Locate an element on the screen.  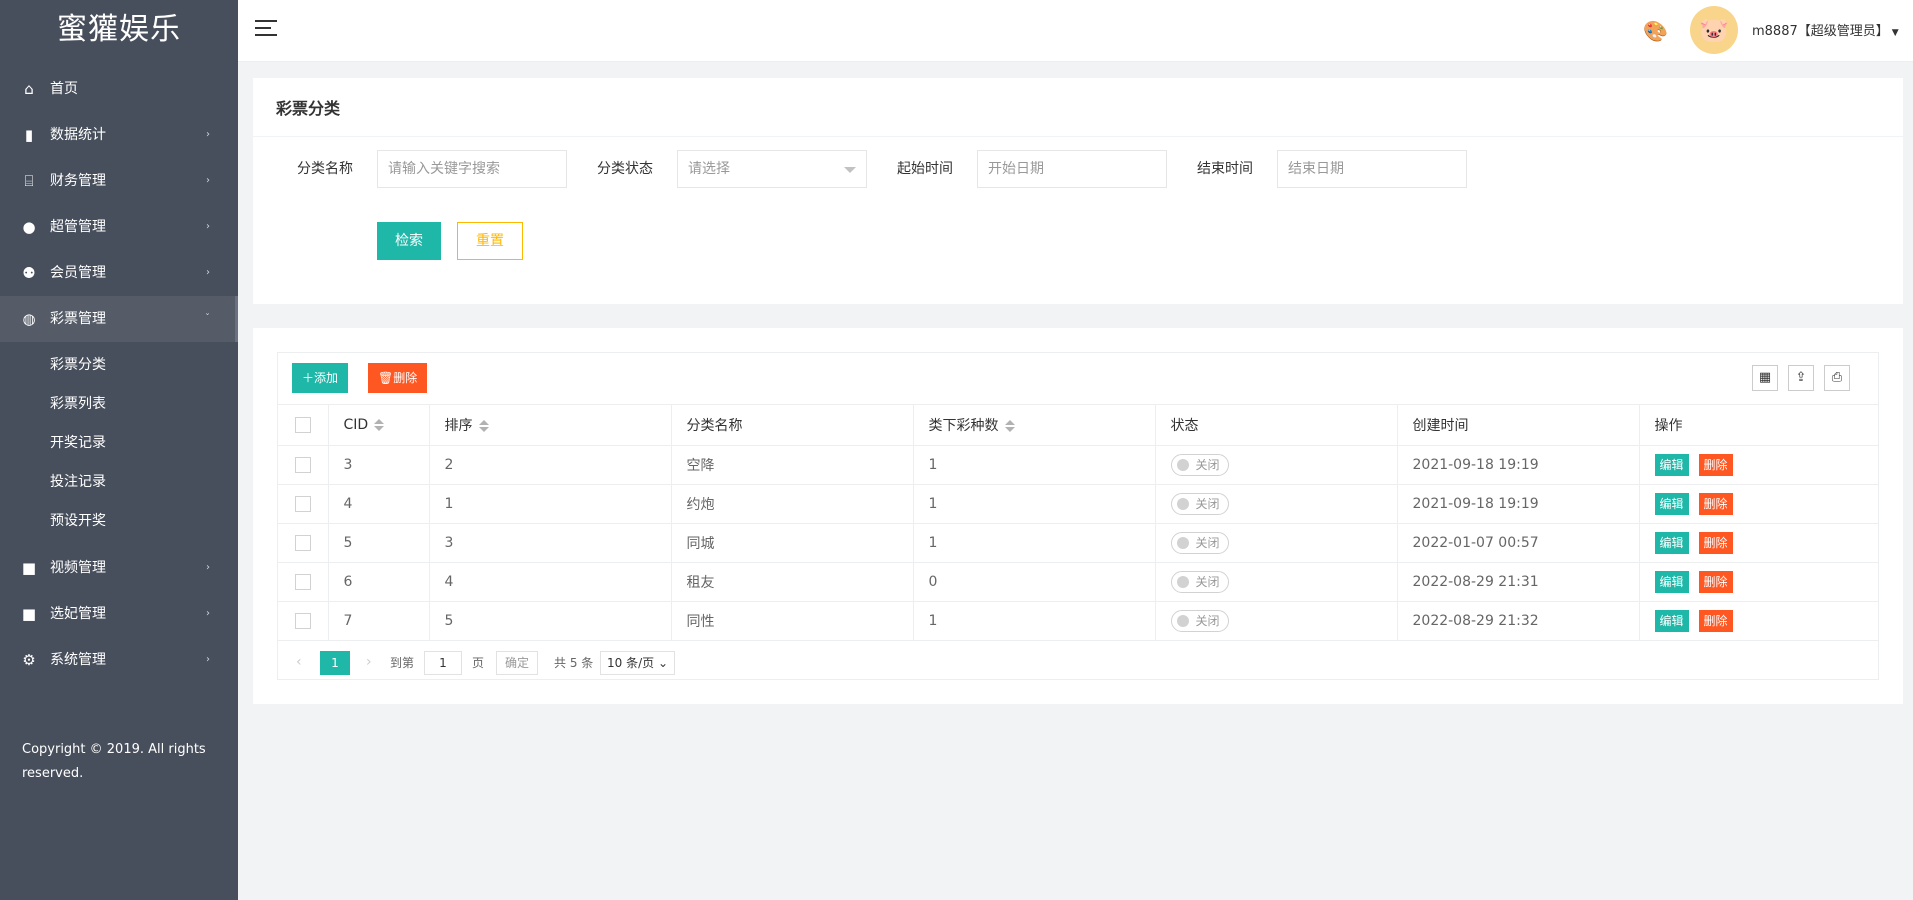
sidebar-item-label: 超管管理 is located at coordinates (78, 227).